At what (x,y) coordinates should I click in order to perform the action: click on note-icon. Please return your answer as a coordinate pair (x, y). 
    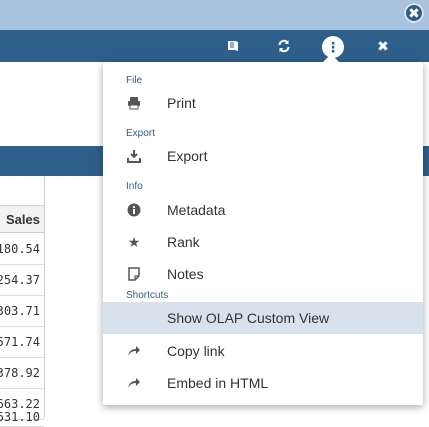
    Looking at the image, I should click on (134, 274).